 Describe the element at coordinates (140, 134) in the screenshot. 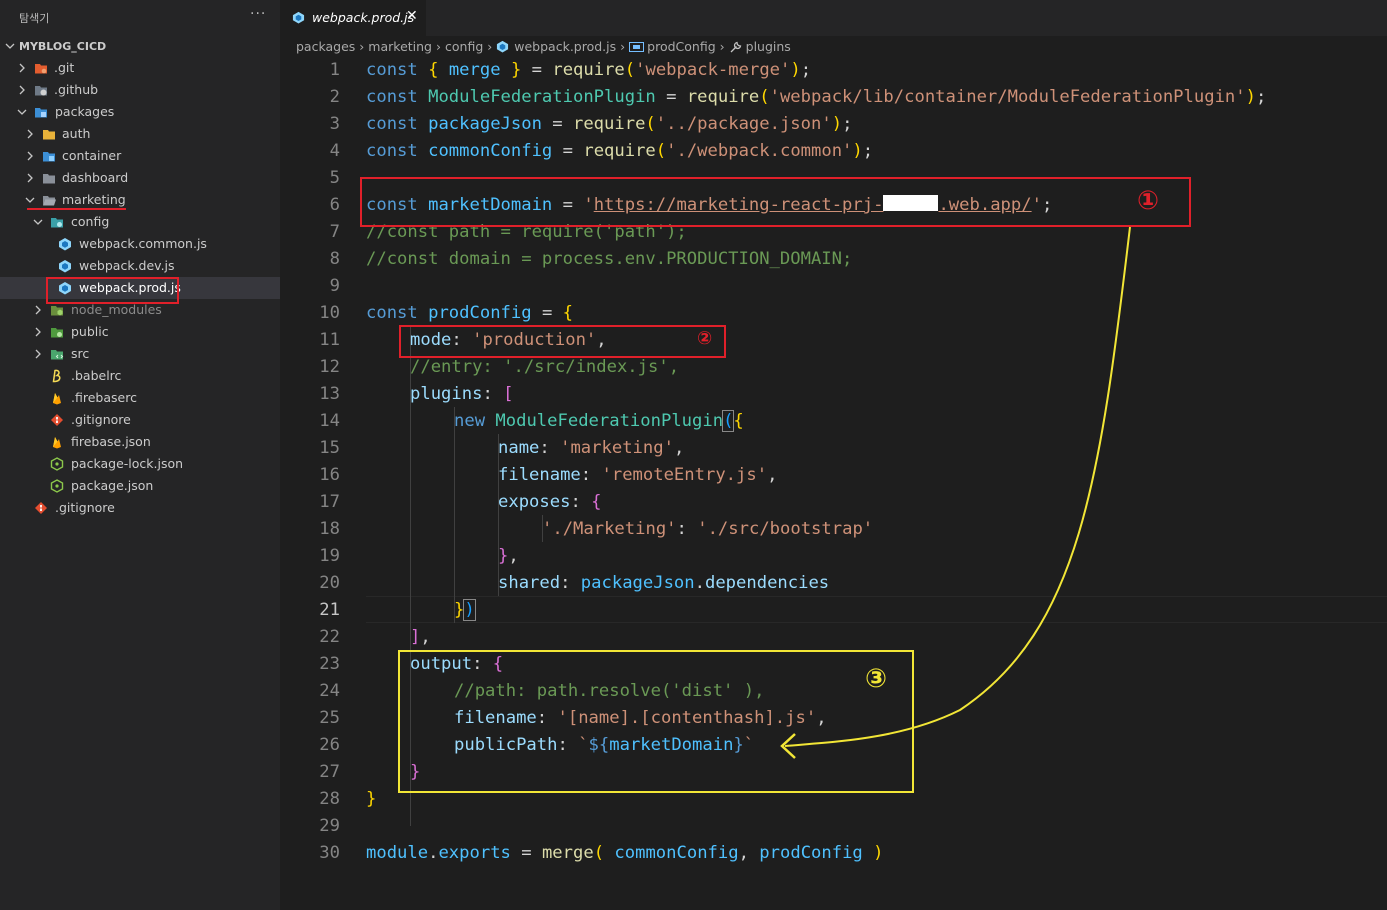

I see `tree-item-auth: auth` at that location.